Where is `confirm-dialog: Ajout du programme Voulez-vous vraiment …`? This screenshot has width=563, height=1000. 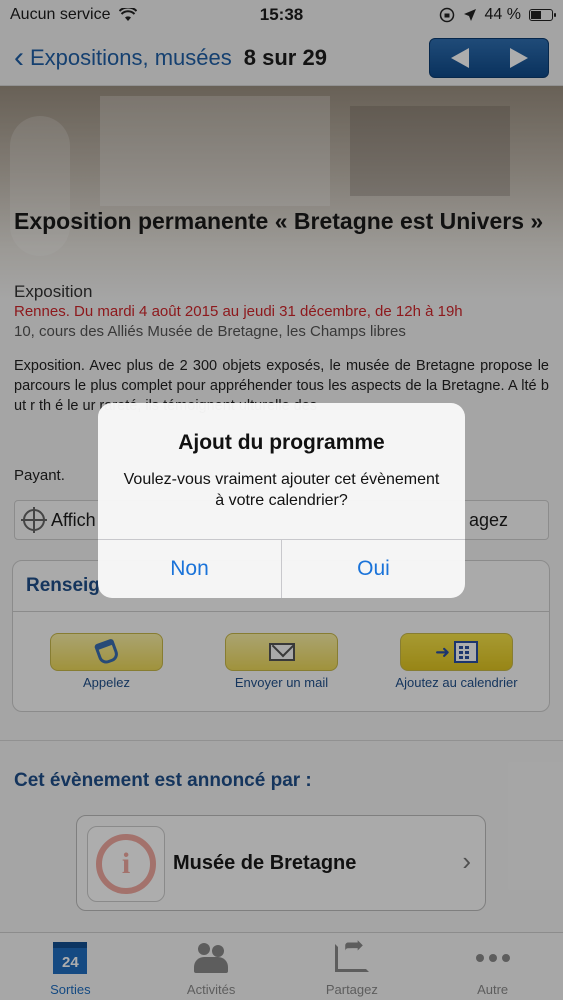 confirm-dialog: Ajout du programme Voulez-vous vraiment … is located at coordinates (281, 500).